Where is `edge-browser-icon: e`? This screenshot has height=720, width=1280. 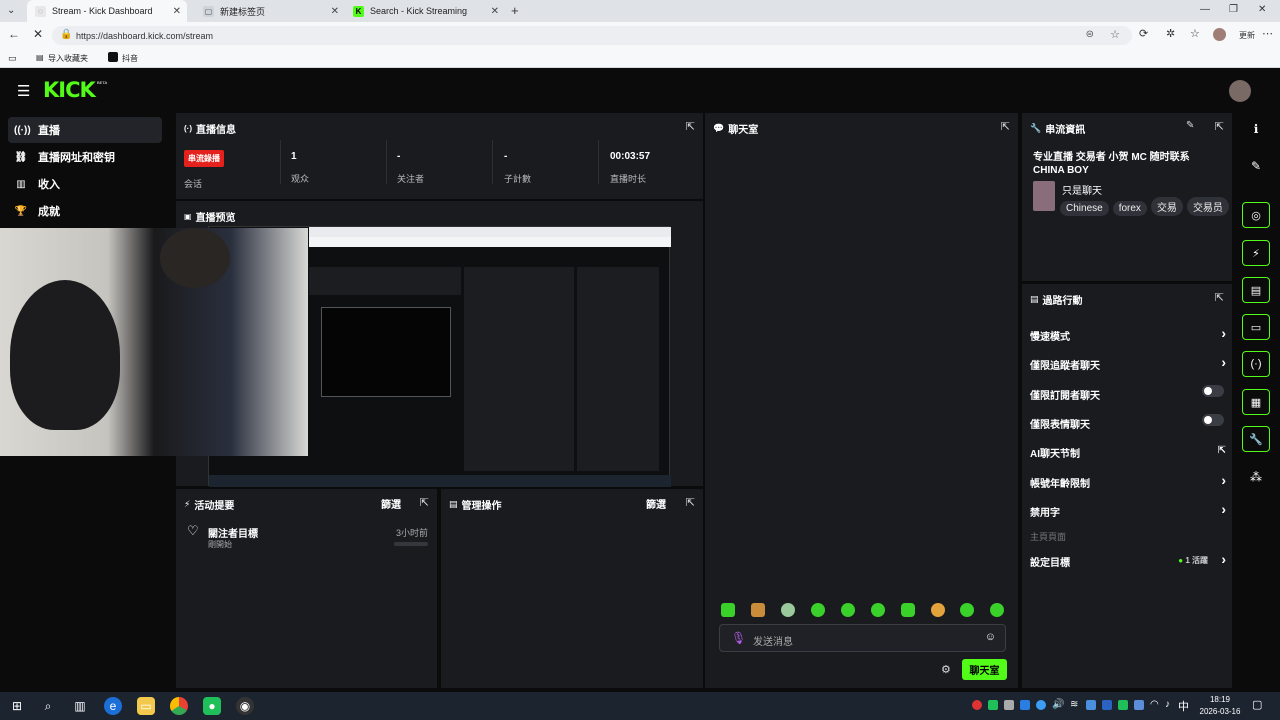
edge-browser-icon: e is located at coordinates (113, 706).